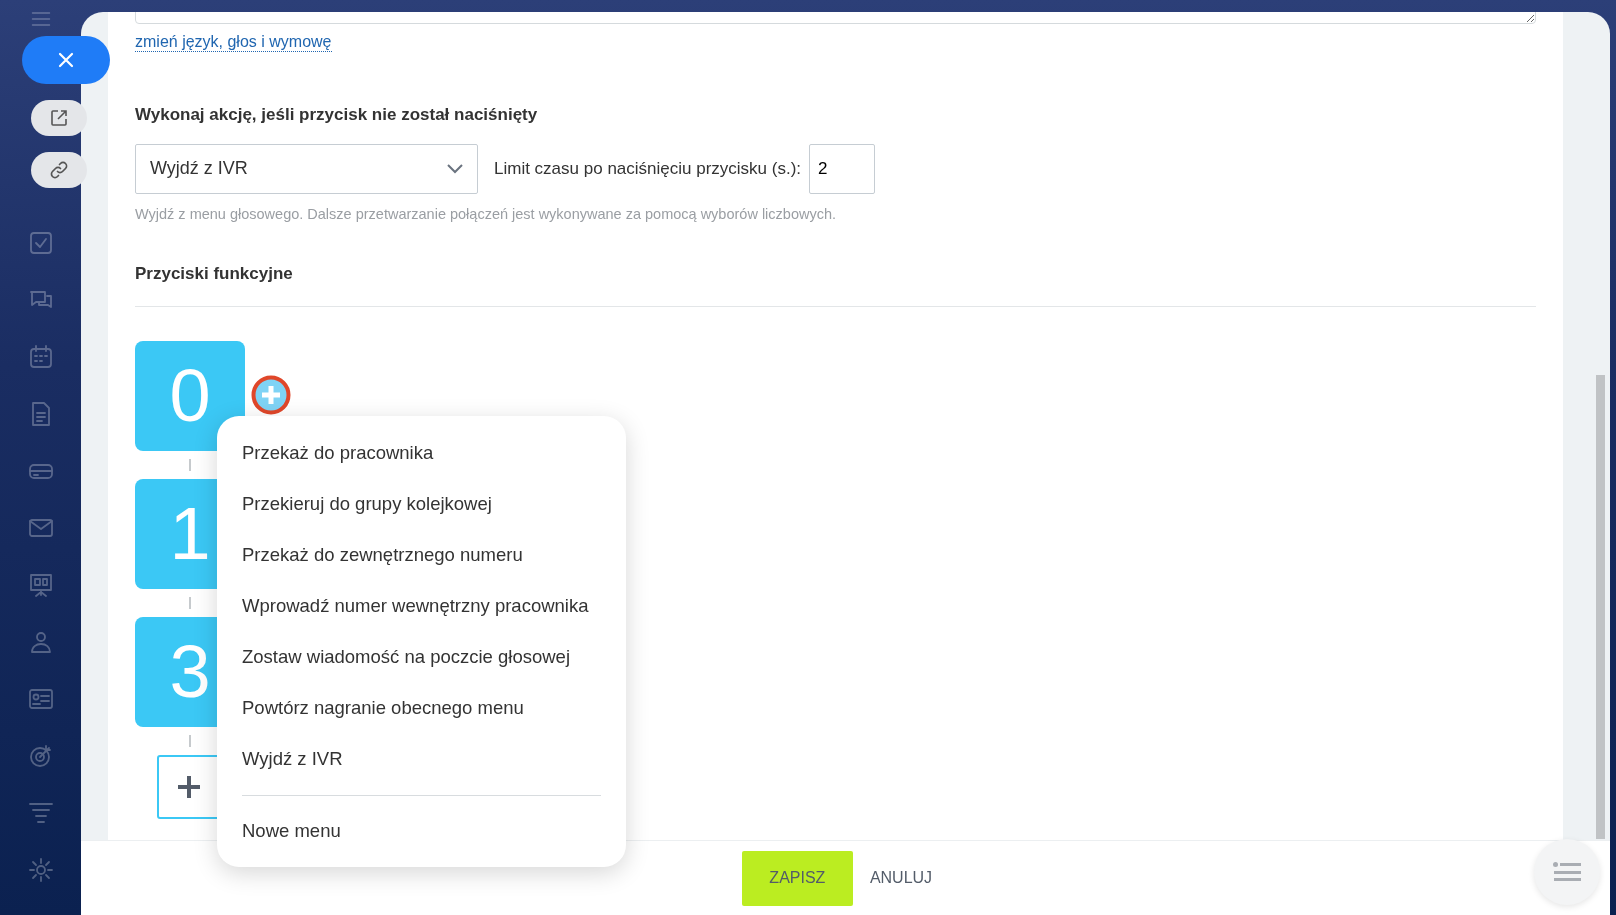 Image resolution: width=1616 pixels, height=915 pixels. Describe the element at coordinates (455, 168) in the screenshot. I see `chevron-down-icon` at that location.